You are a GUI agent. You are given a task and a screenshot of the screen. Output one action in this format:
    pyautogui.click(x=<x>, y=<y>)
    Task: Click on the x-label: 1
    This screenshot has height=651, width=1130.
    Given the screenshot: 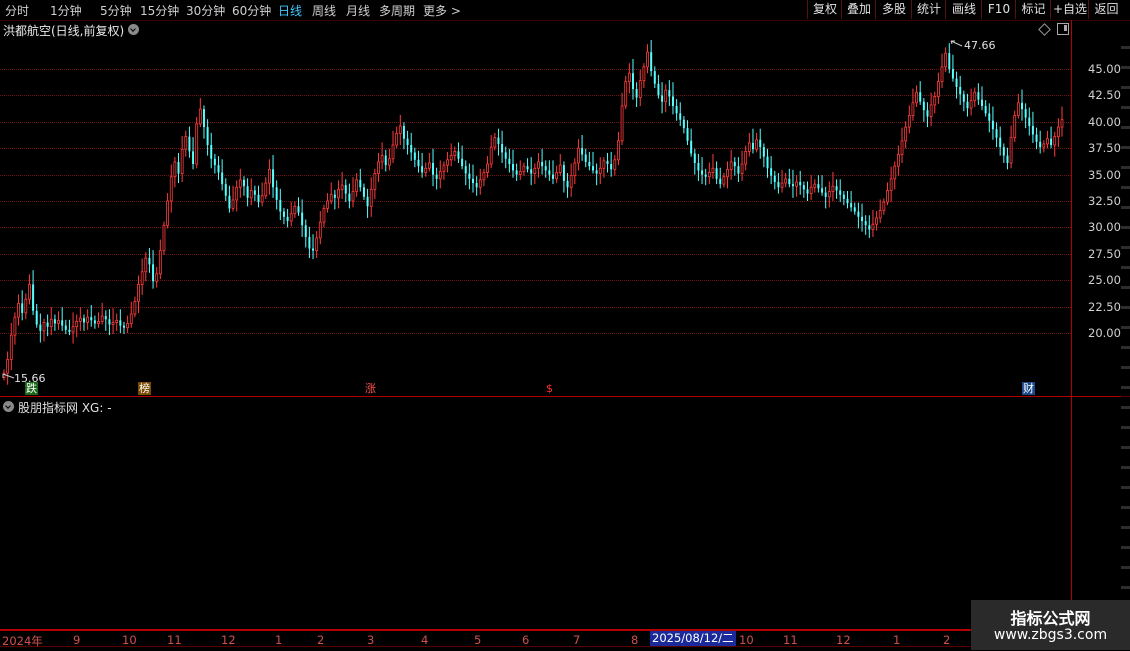 What is the action you would take?
    pyautogui.click(x=897, y=640)
    